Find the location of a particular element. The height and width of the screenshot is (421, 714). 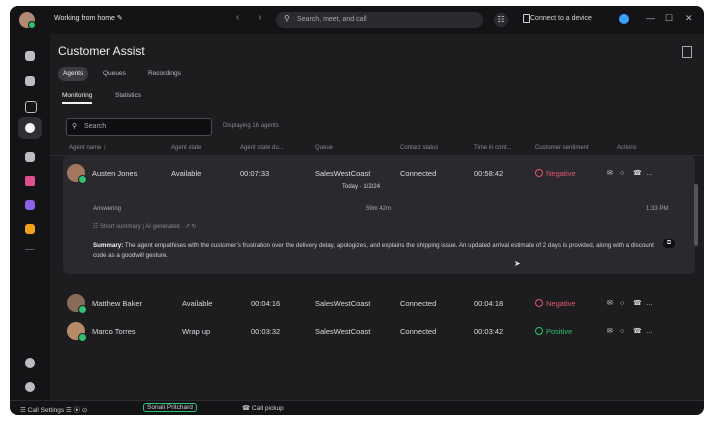

minimize-button: — is located at coordinates (650, 18).